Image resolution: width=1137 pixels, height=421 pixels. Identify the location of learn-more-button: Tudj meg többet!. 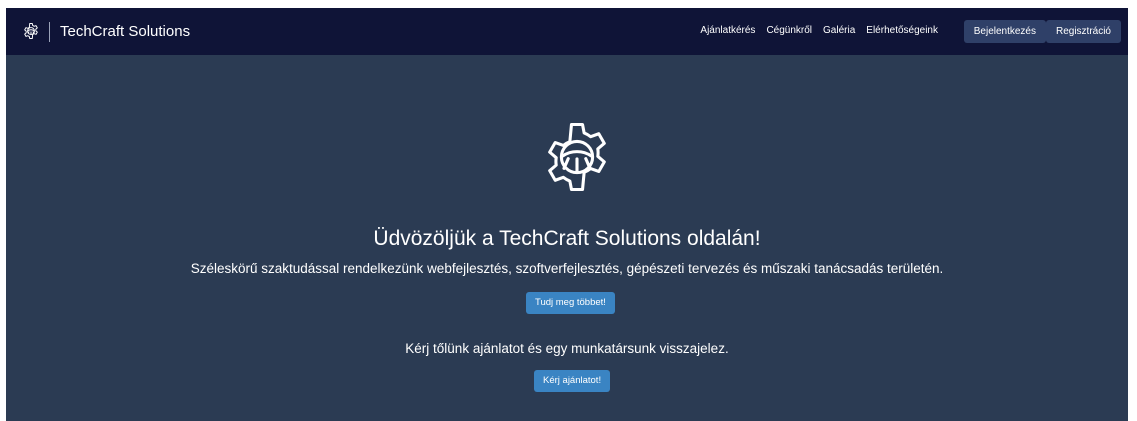
(570, 303).